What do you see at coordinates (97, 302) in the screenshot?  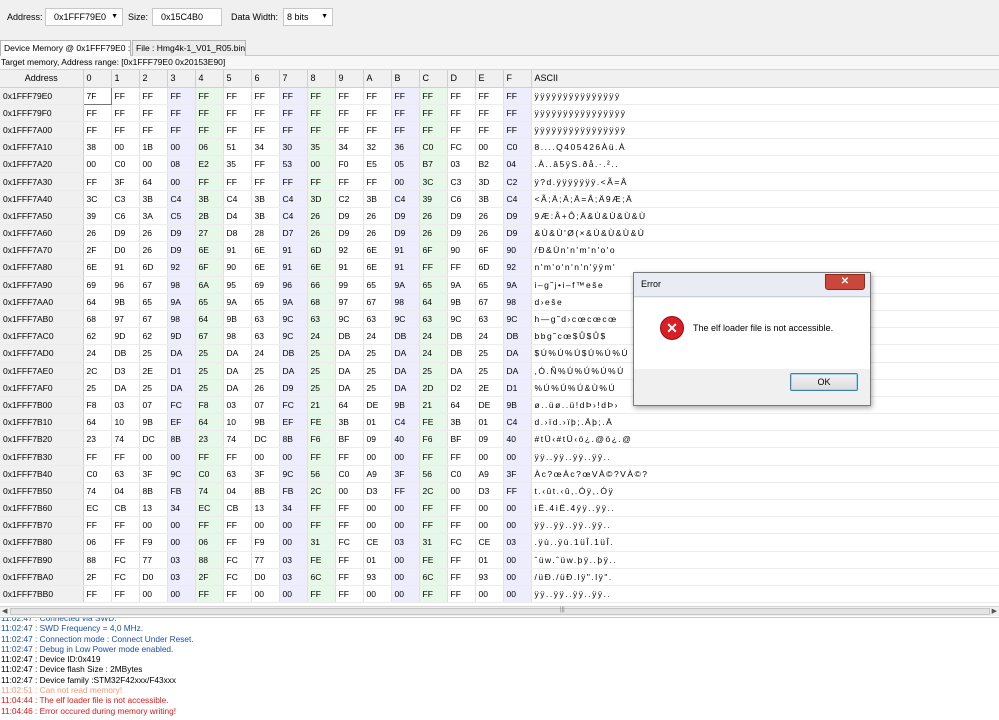 I see `hex-cell: 64` at bounding box center [97, 302].